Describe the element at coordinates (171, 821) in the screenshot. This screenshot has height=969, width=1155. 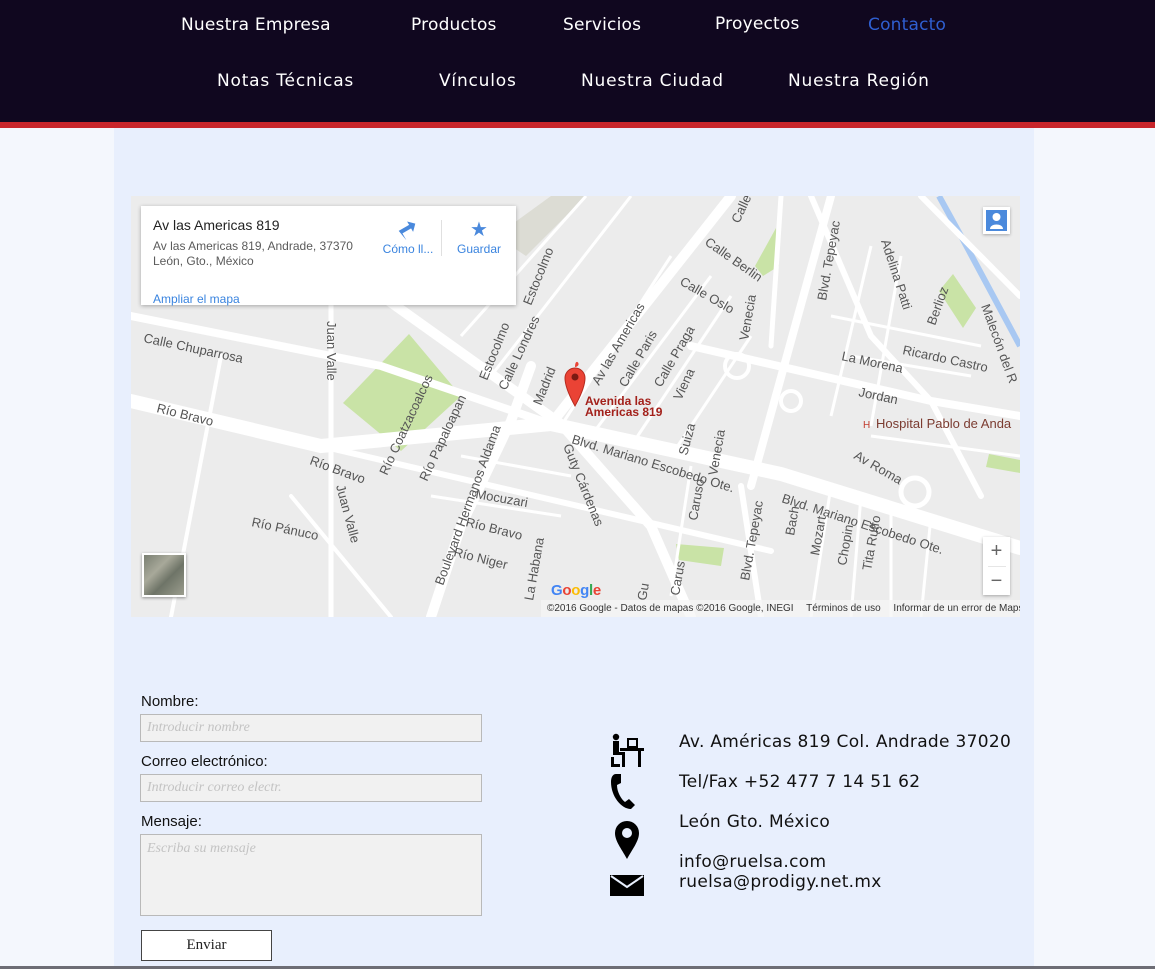
I see `message-label: Mensaje:` at that location.